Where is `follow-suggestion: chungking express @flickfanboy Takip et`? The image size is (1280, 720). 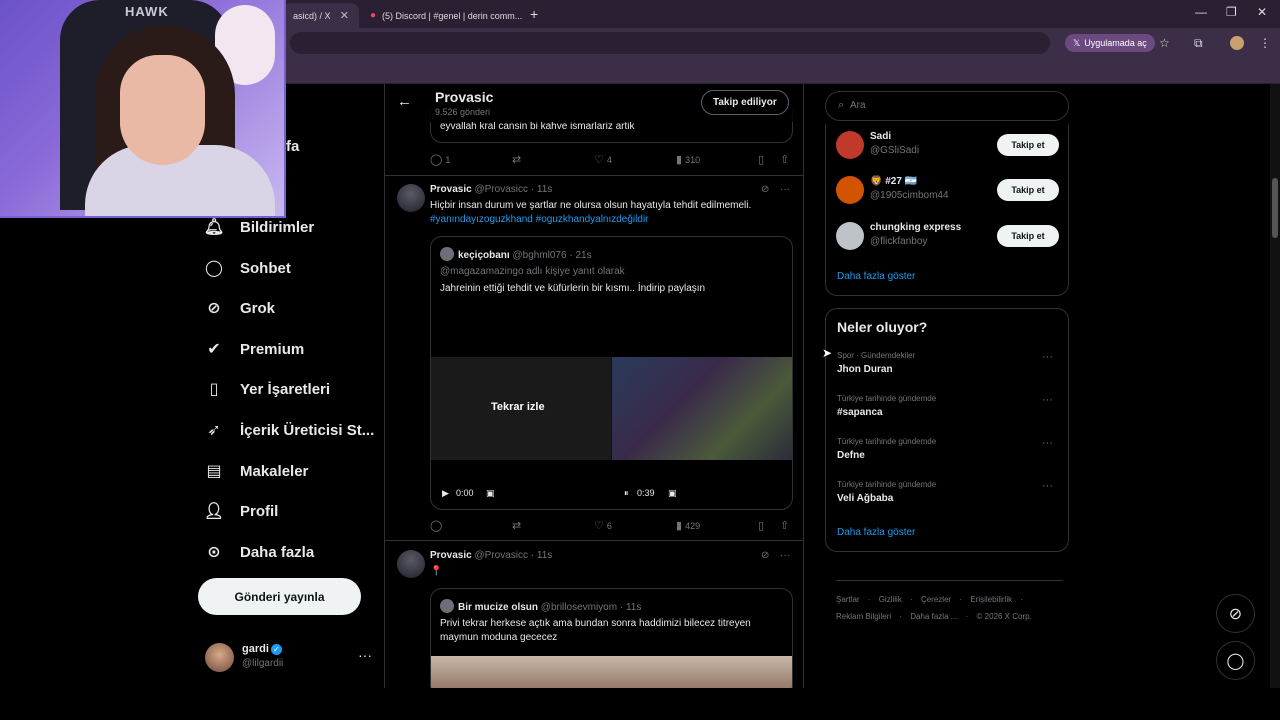 follow-suggestion: chungking express @flickfanboy Takip et is located at coordinates (948, 237).